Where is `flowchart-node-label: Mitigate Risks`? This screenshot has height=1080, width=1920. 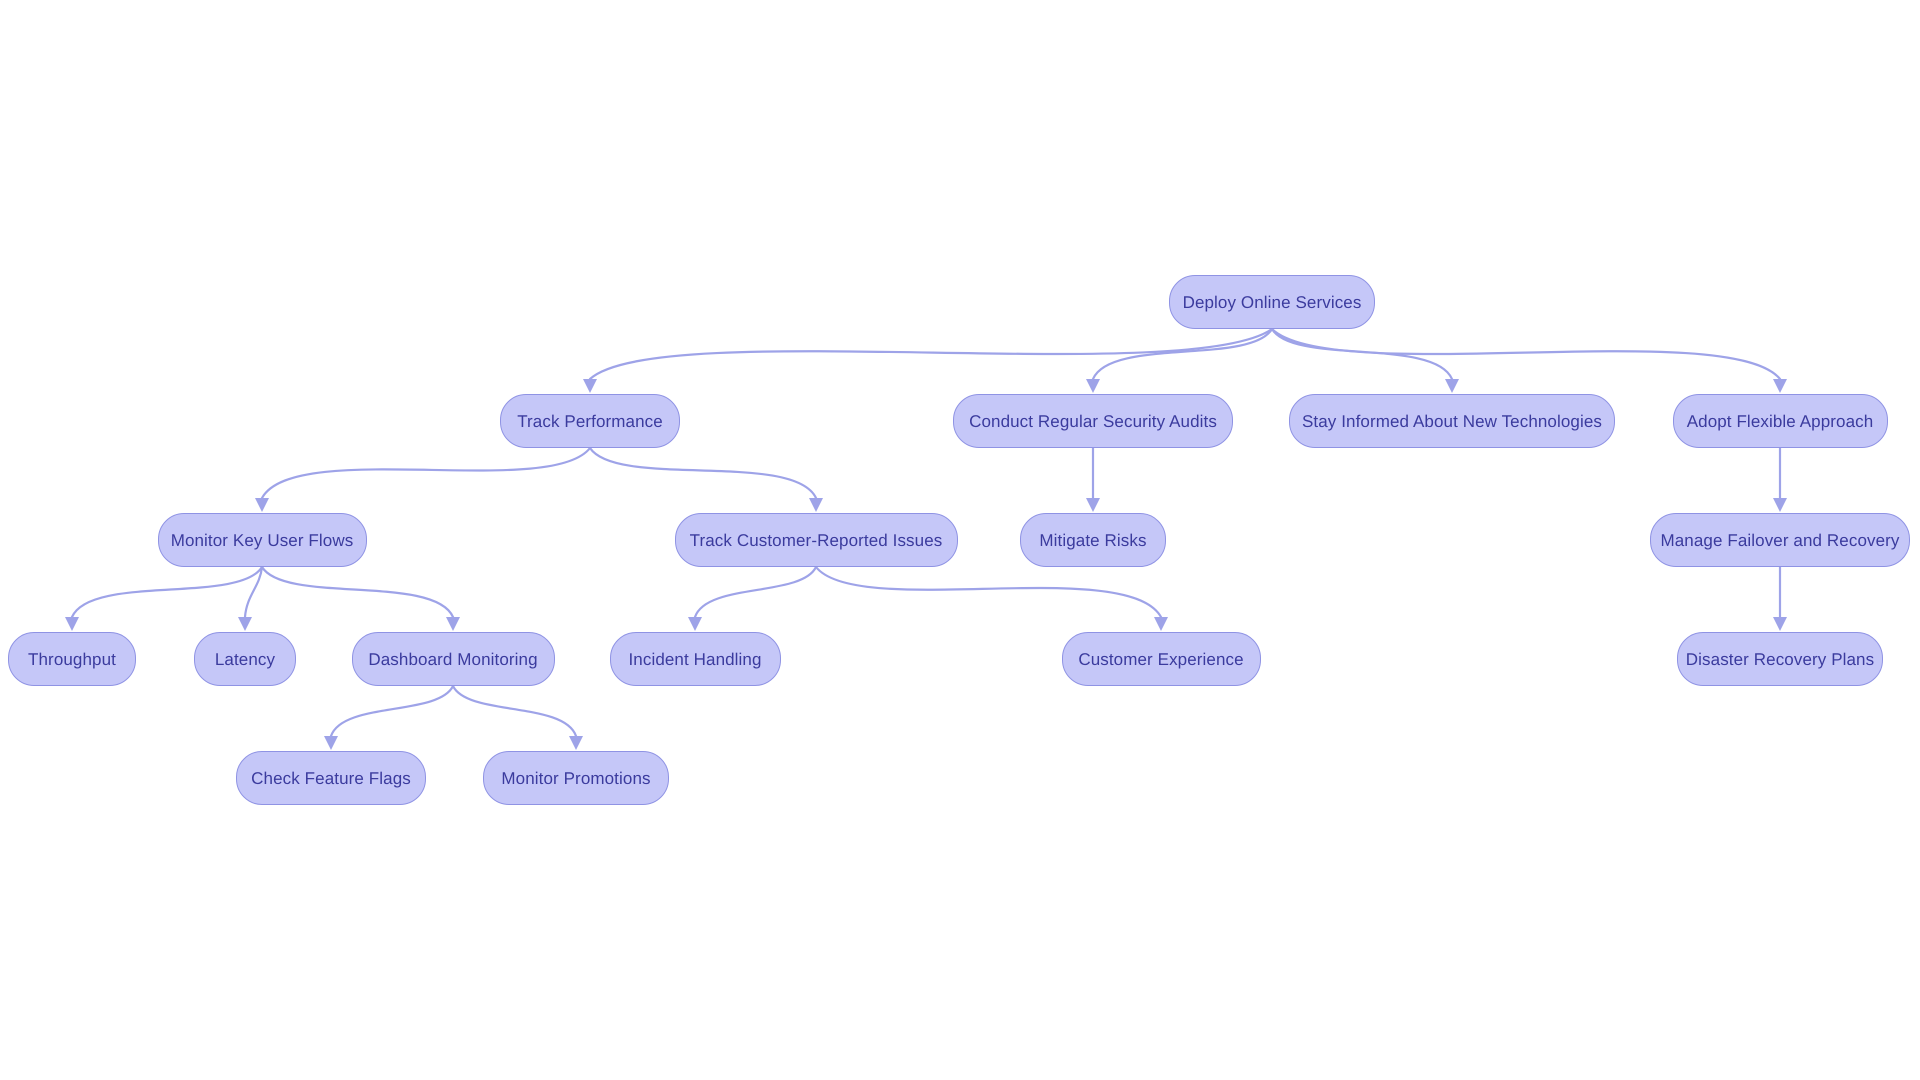 flowchart-node-label: Mitigate Risks is located at coordinates (1093, 540).